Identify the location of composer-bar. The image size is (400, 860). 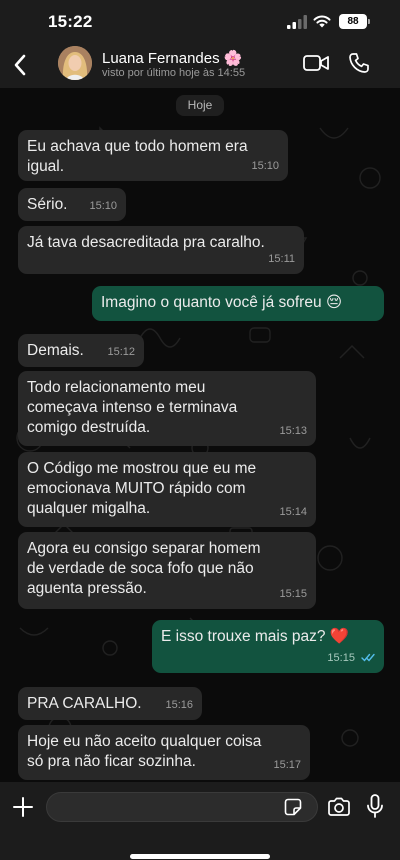
(200, 821).